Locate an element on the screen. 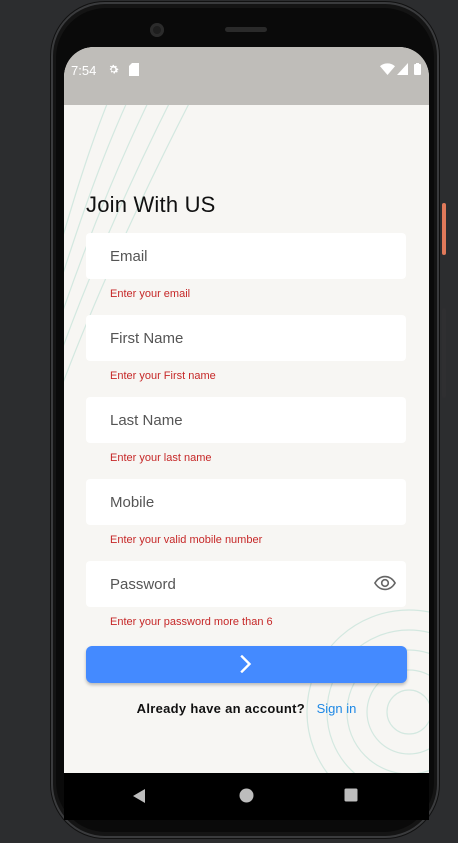  first-name-input is located at coordinates (246, 338).